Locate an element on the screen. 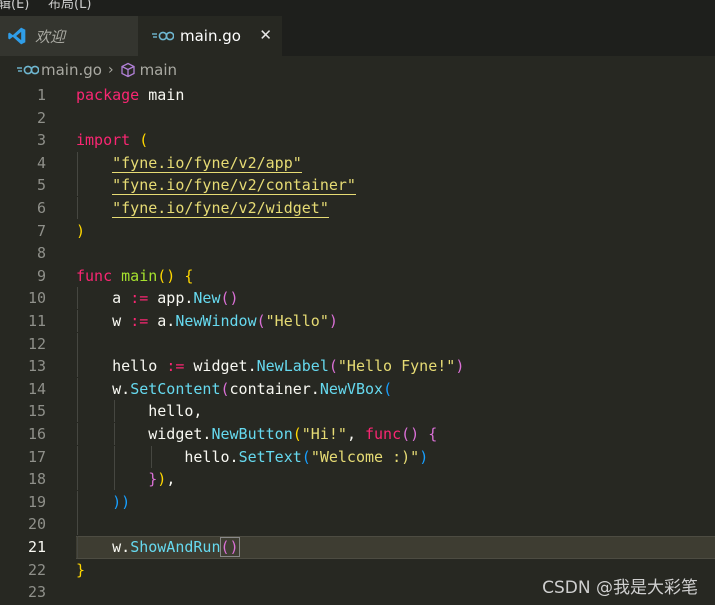  line-number: 21 is located at coordinates (36, 547).